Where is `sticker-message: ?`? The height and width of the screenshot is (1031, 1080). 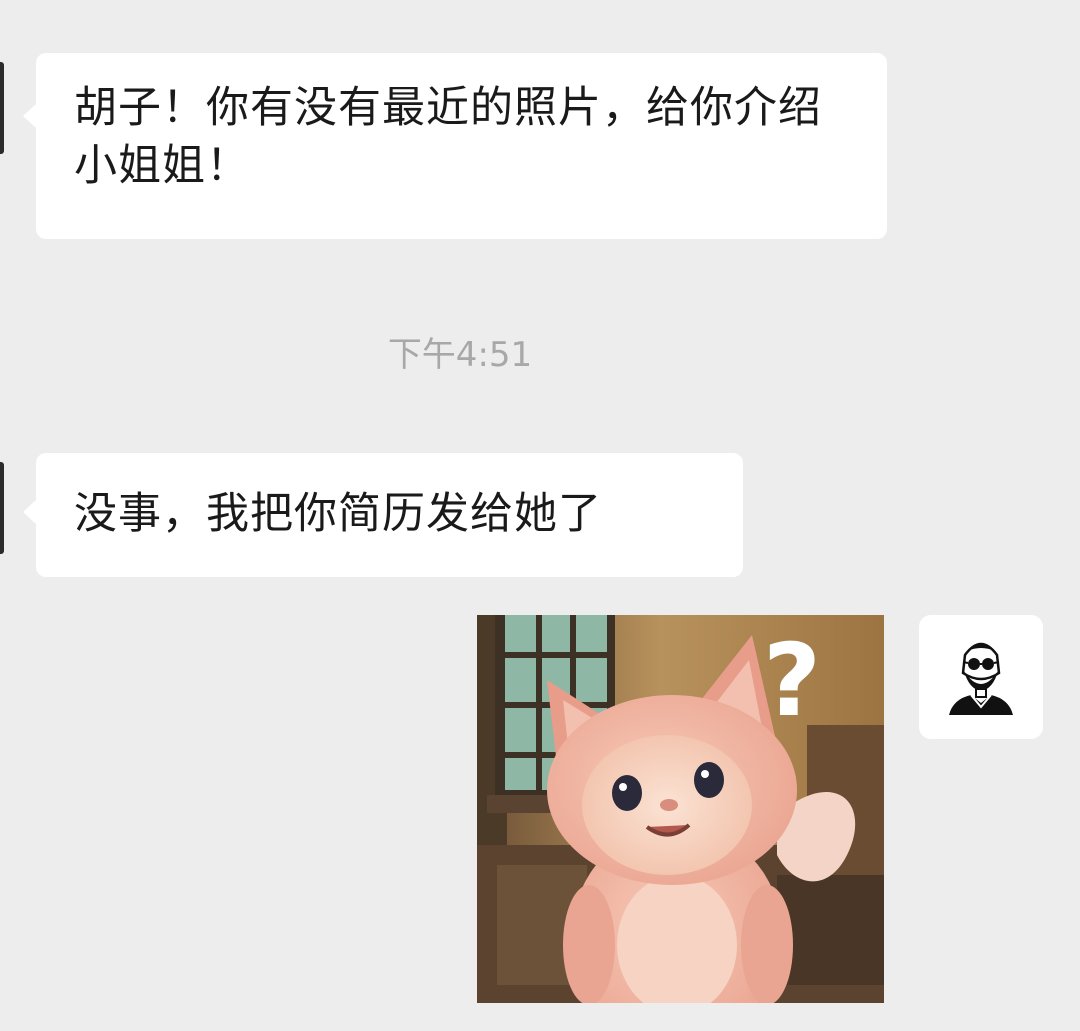
sticker-message: ? is located at coordinates (680, 809).